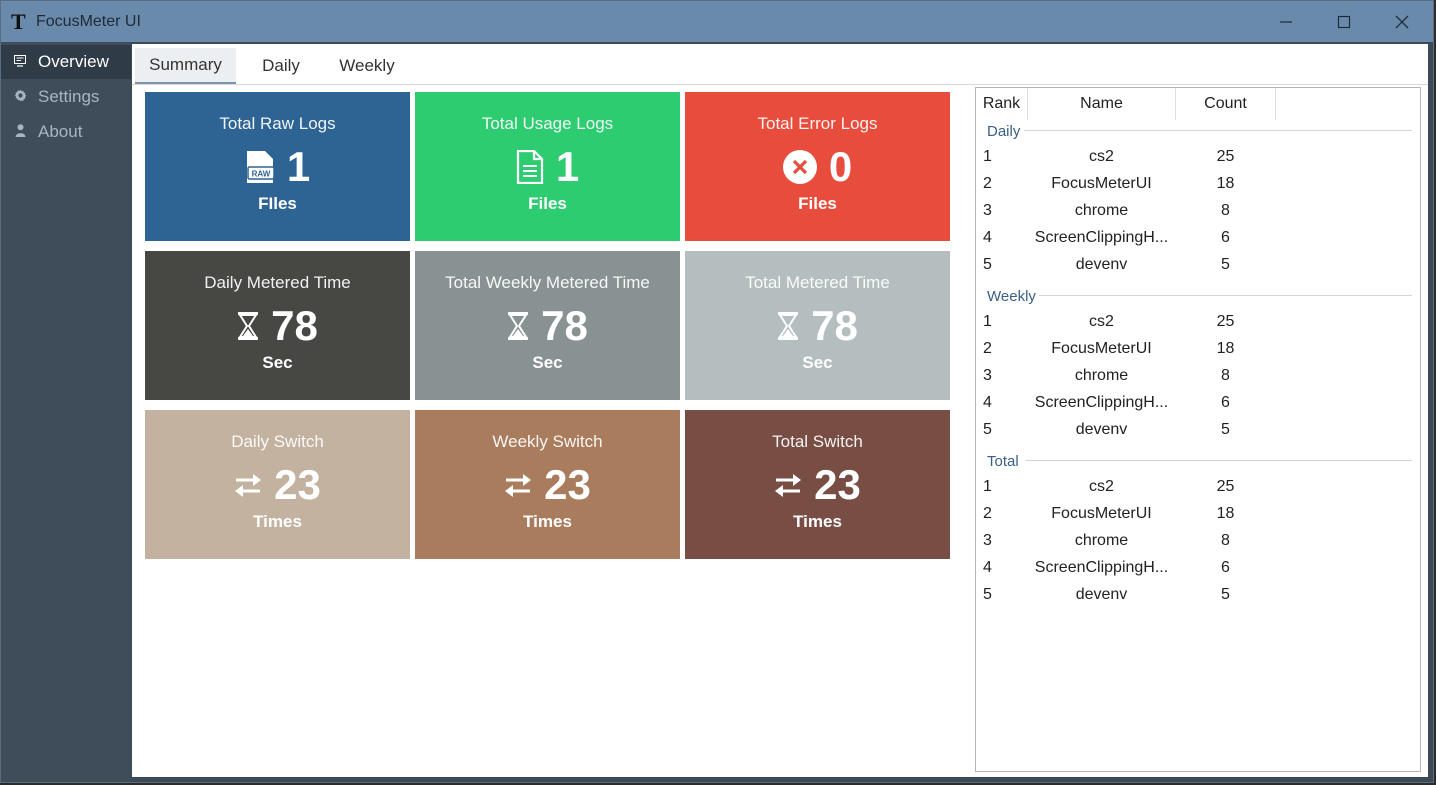 The height and width of the screenshot is (785, 1436). What do you see at coordinates (987, 513) in the screenshot?
I see `rank-cell: 2` at bounding box center [987, 513].